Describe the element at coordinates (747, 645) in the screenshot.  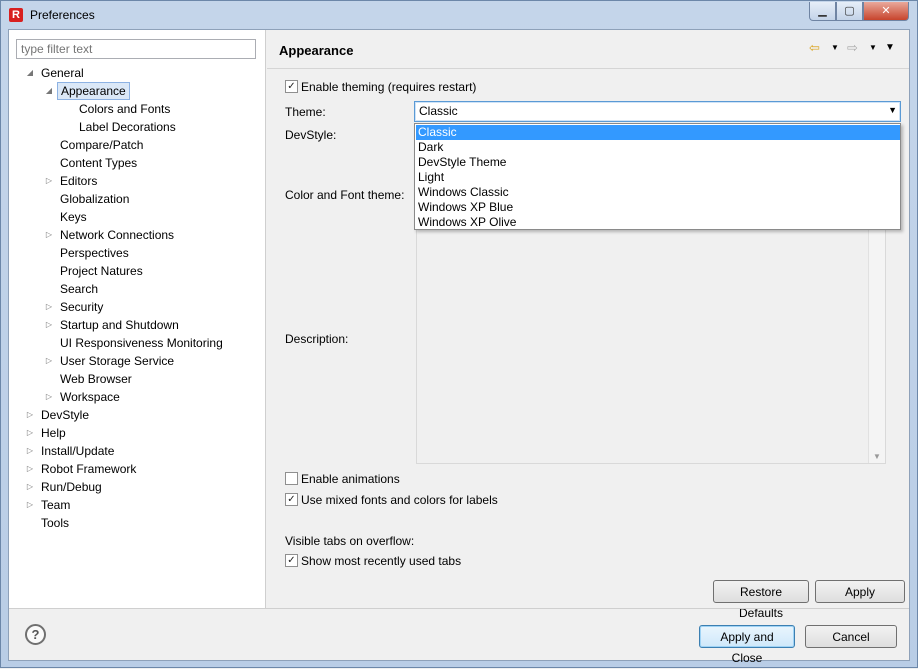
I see `apply-and-close-button: Apply and Close` at that location.